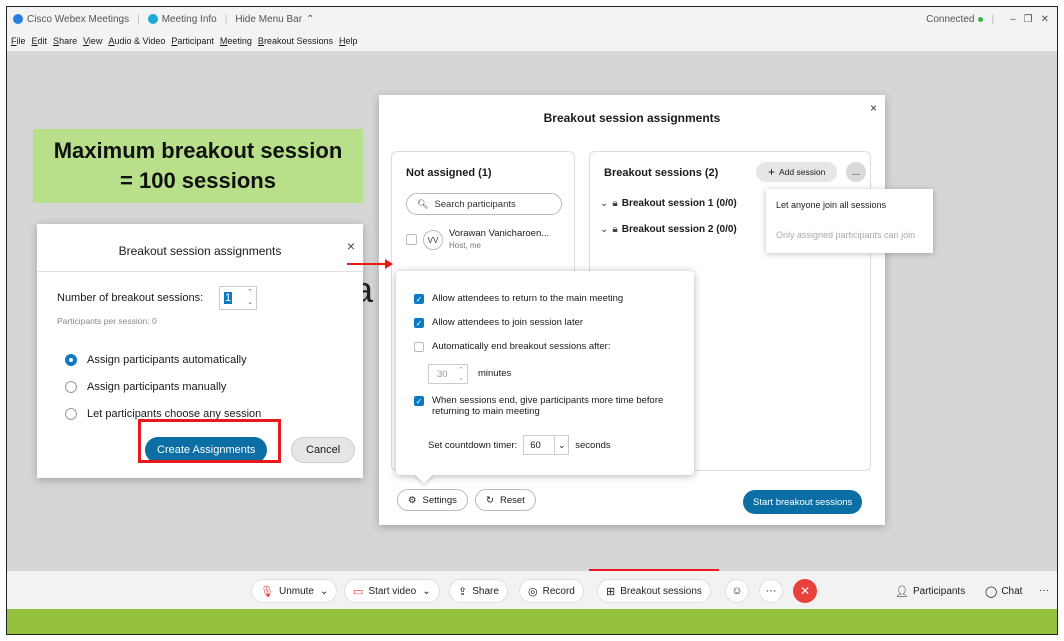 The height and width of the screenshot is (641, 1064). What do you see at coordinates (198, 150) in the screenshot?
I see `callout-line-1: Maximum breakout session` at bounding box center [198, 150].